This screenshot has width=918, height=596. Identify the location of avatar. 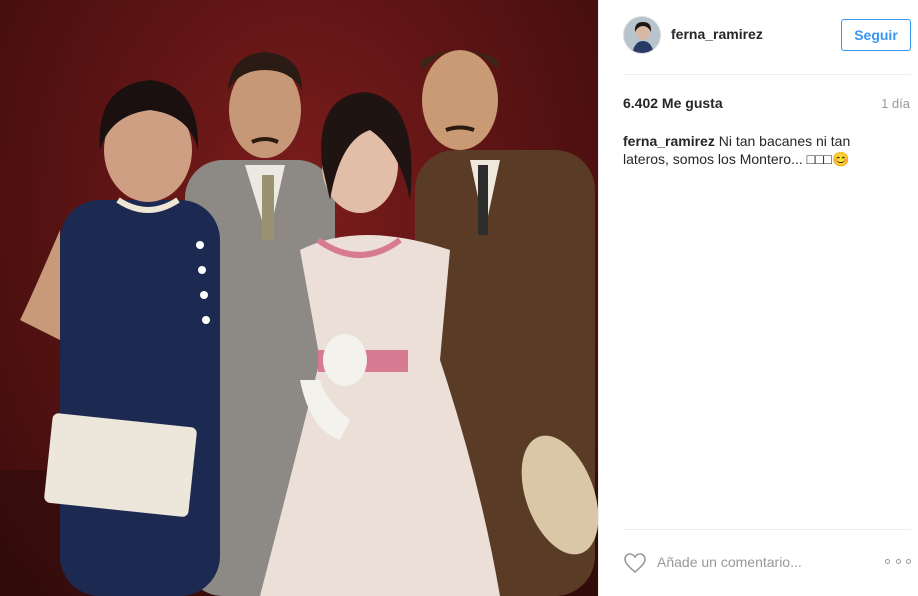
(642, 35).